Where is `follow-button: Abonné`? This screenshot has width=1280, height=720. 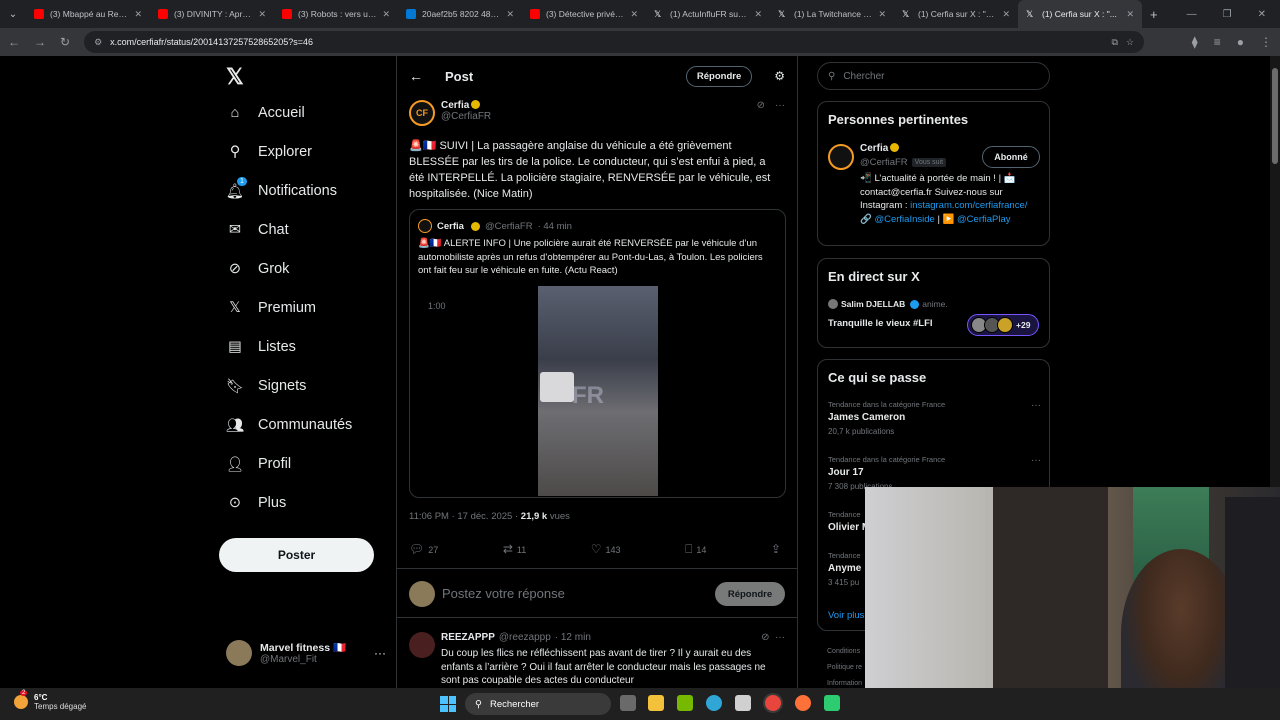 follow-button: Abonné is located at coordinates (1011, 157).